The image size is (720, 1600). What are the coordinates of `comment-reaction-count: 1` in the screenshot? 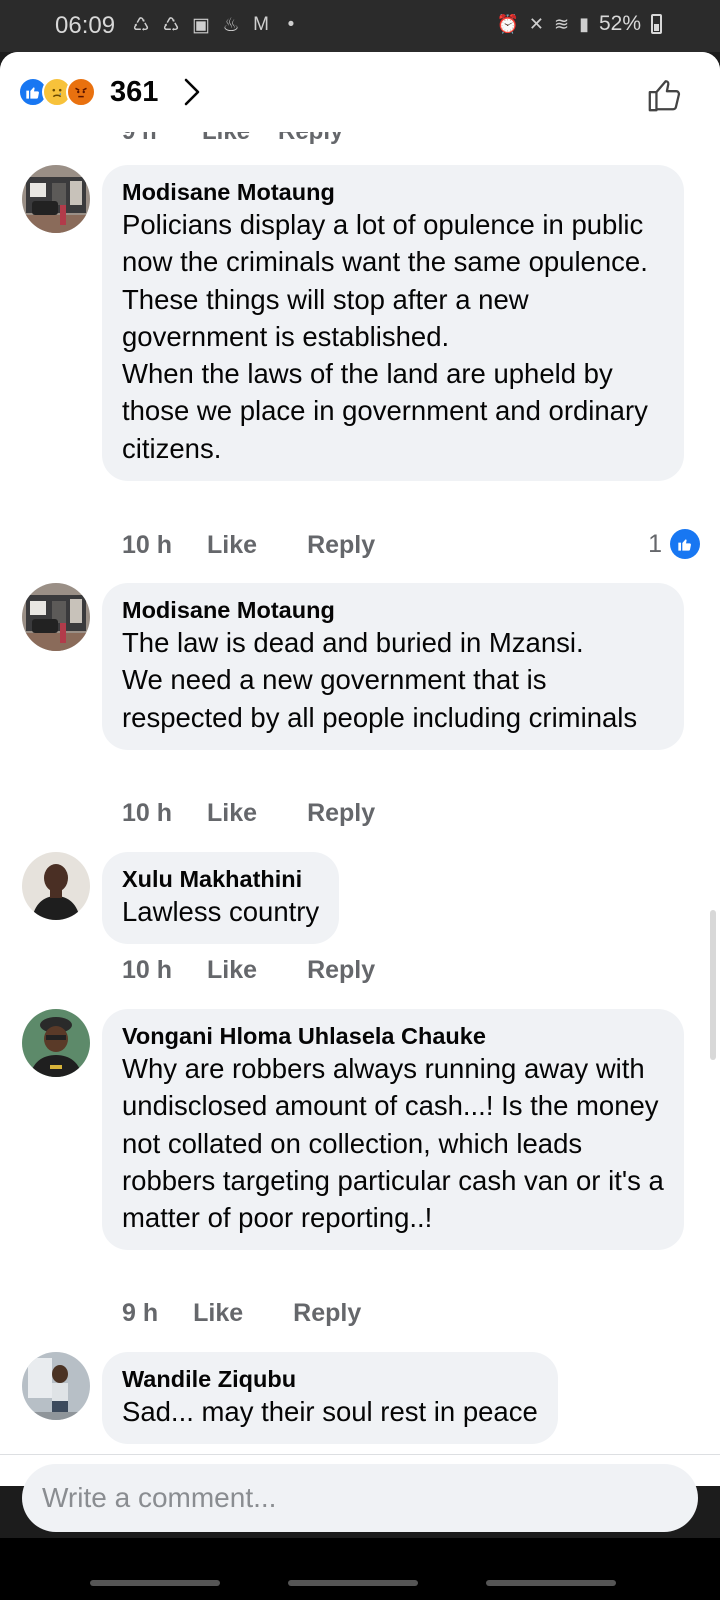 It's located at (674, 544).